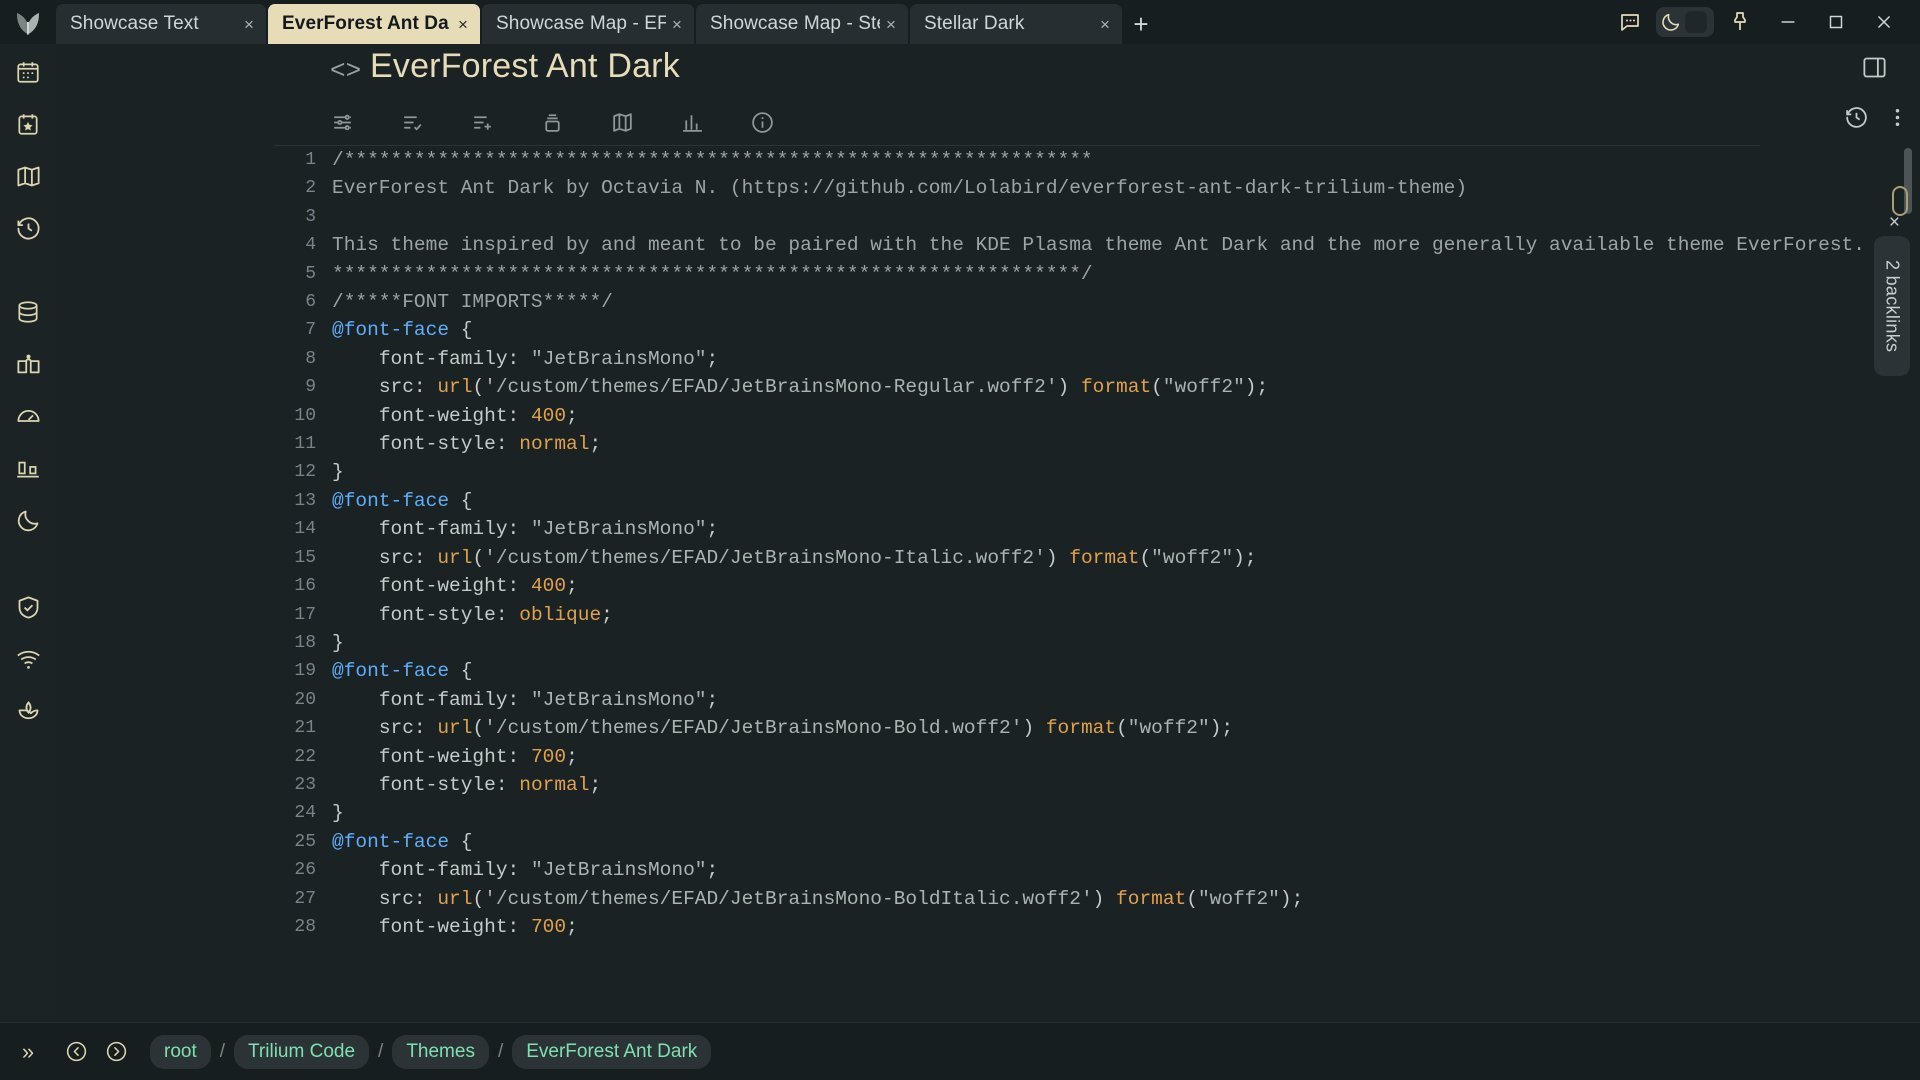 The image size is (1920, 1080). I want to click on toggle-knob, so click(1696, 22).